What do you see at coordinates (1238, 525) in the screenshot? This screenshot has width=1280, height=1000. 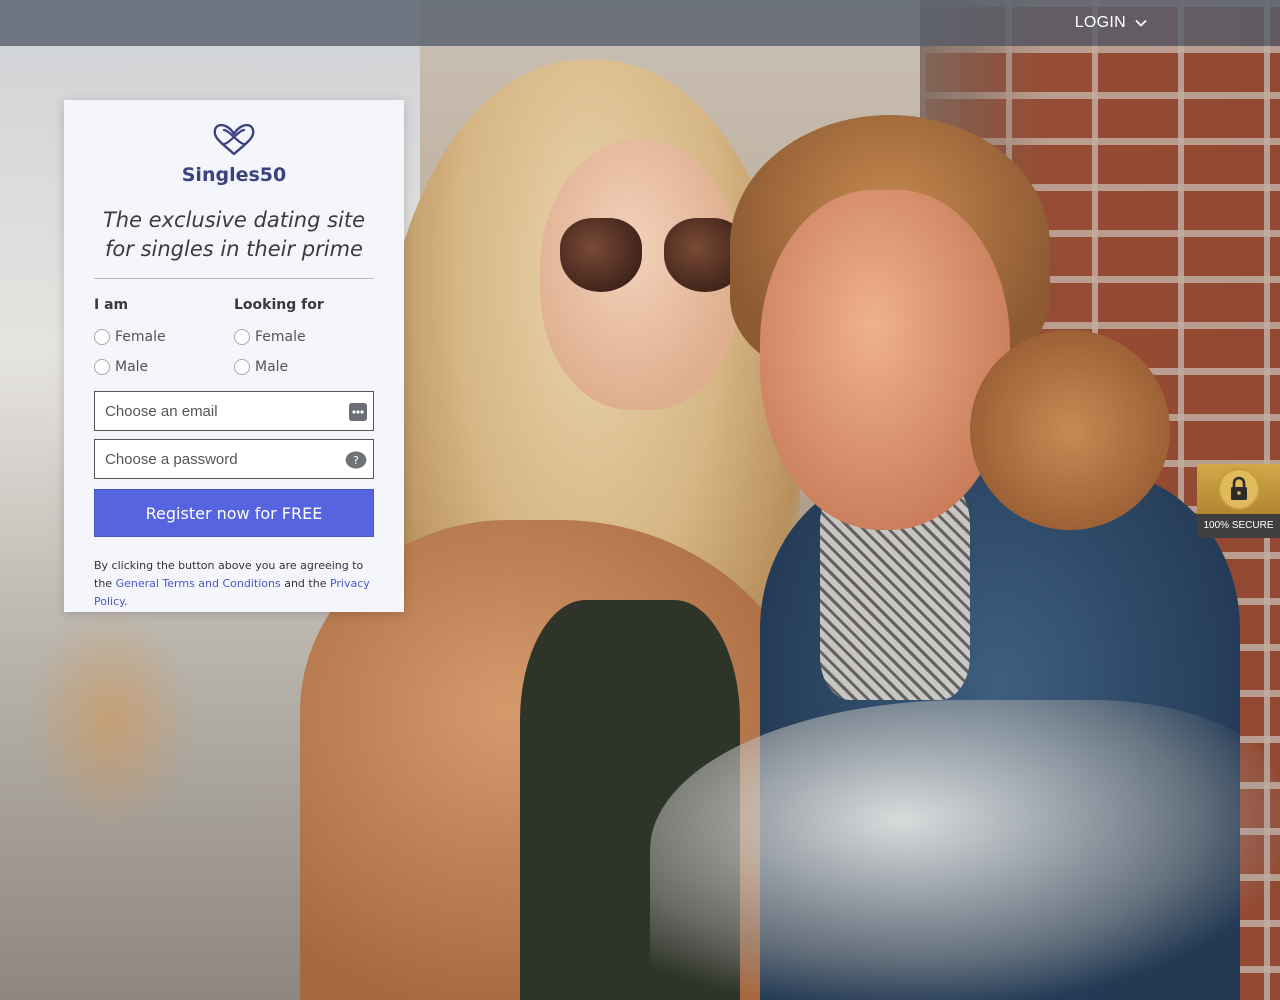 I see `secure-badge-text: 100% SECURE` at bounding box center [1238, 525].